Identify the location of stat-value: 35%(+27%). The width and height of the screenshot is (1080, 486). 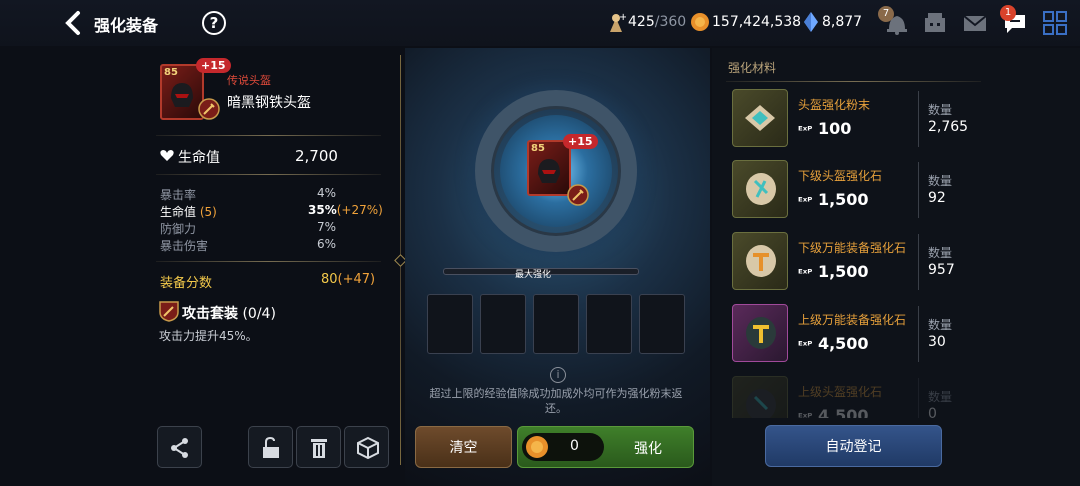
(345, 210).